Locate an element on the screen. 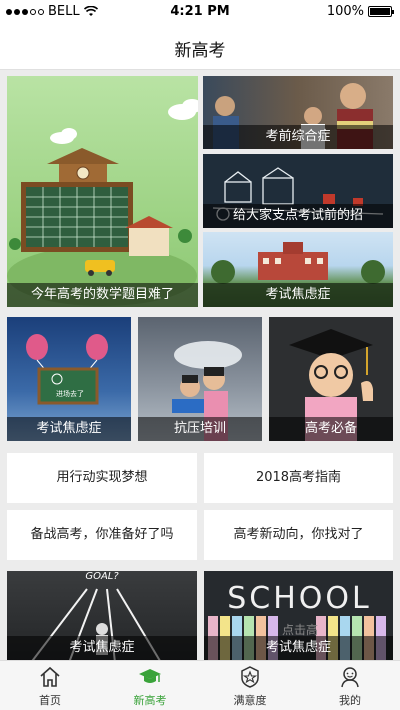 This screenshot has width=400, height=710. page-title: 新高考 is located at coordinates (200, 51).